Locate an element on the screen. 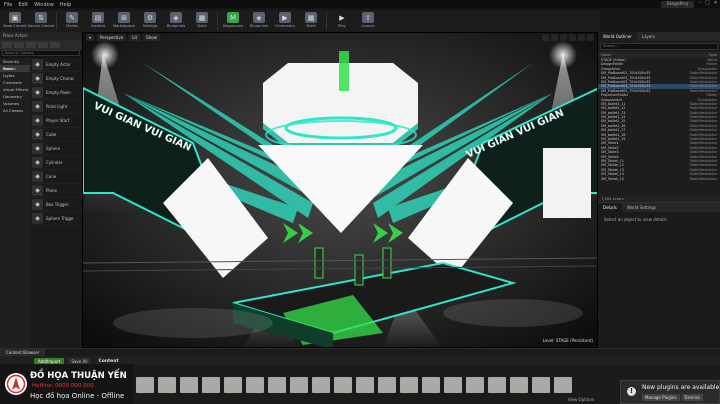  toolbar-label: Source Control is located at coordinates (41, 26).